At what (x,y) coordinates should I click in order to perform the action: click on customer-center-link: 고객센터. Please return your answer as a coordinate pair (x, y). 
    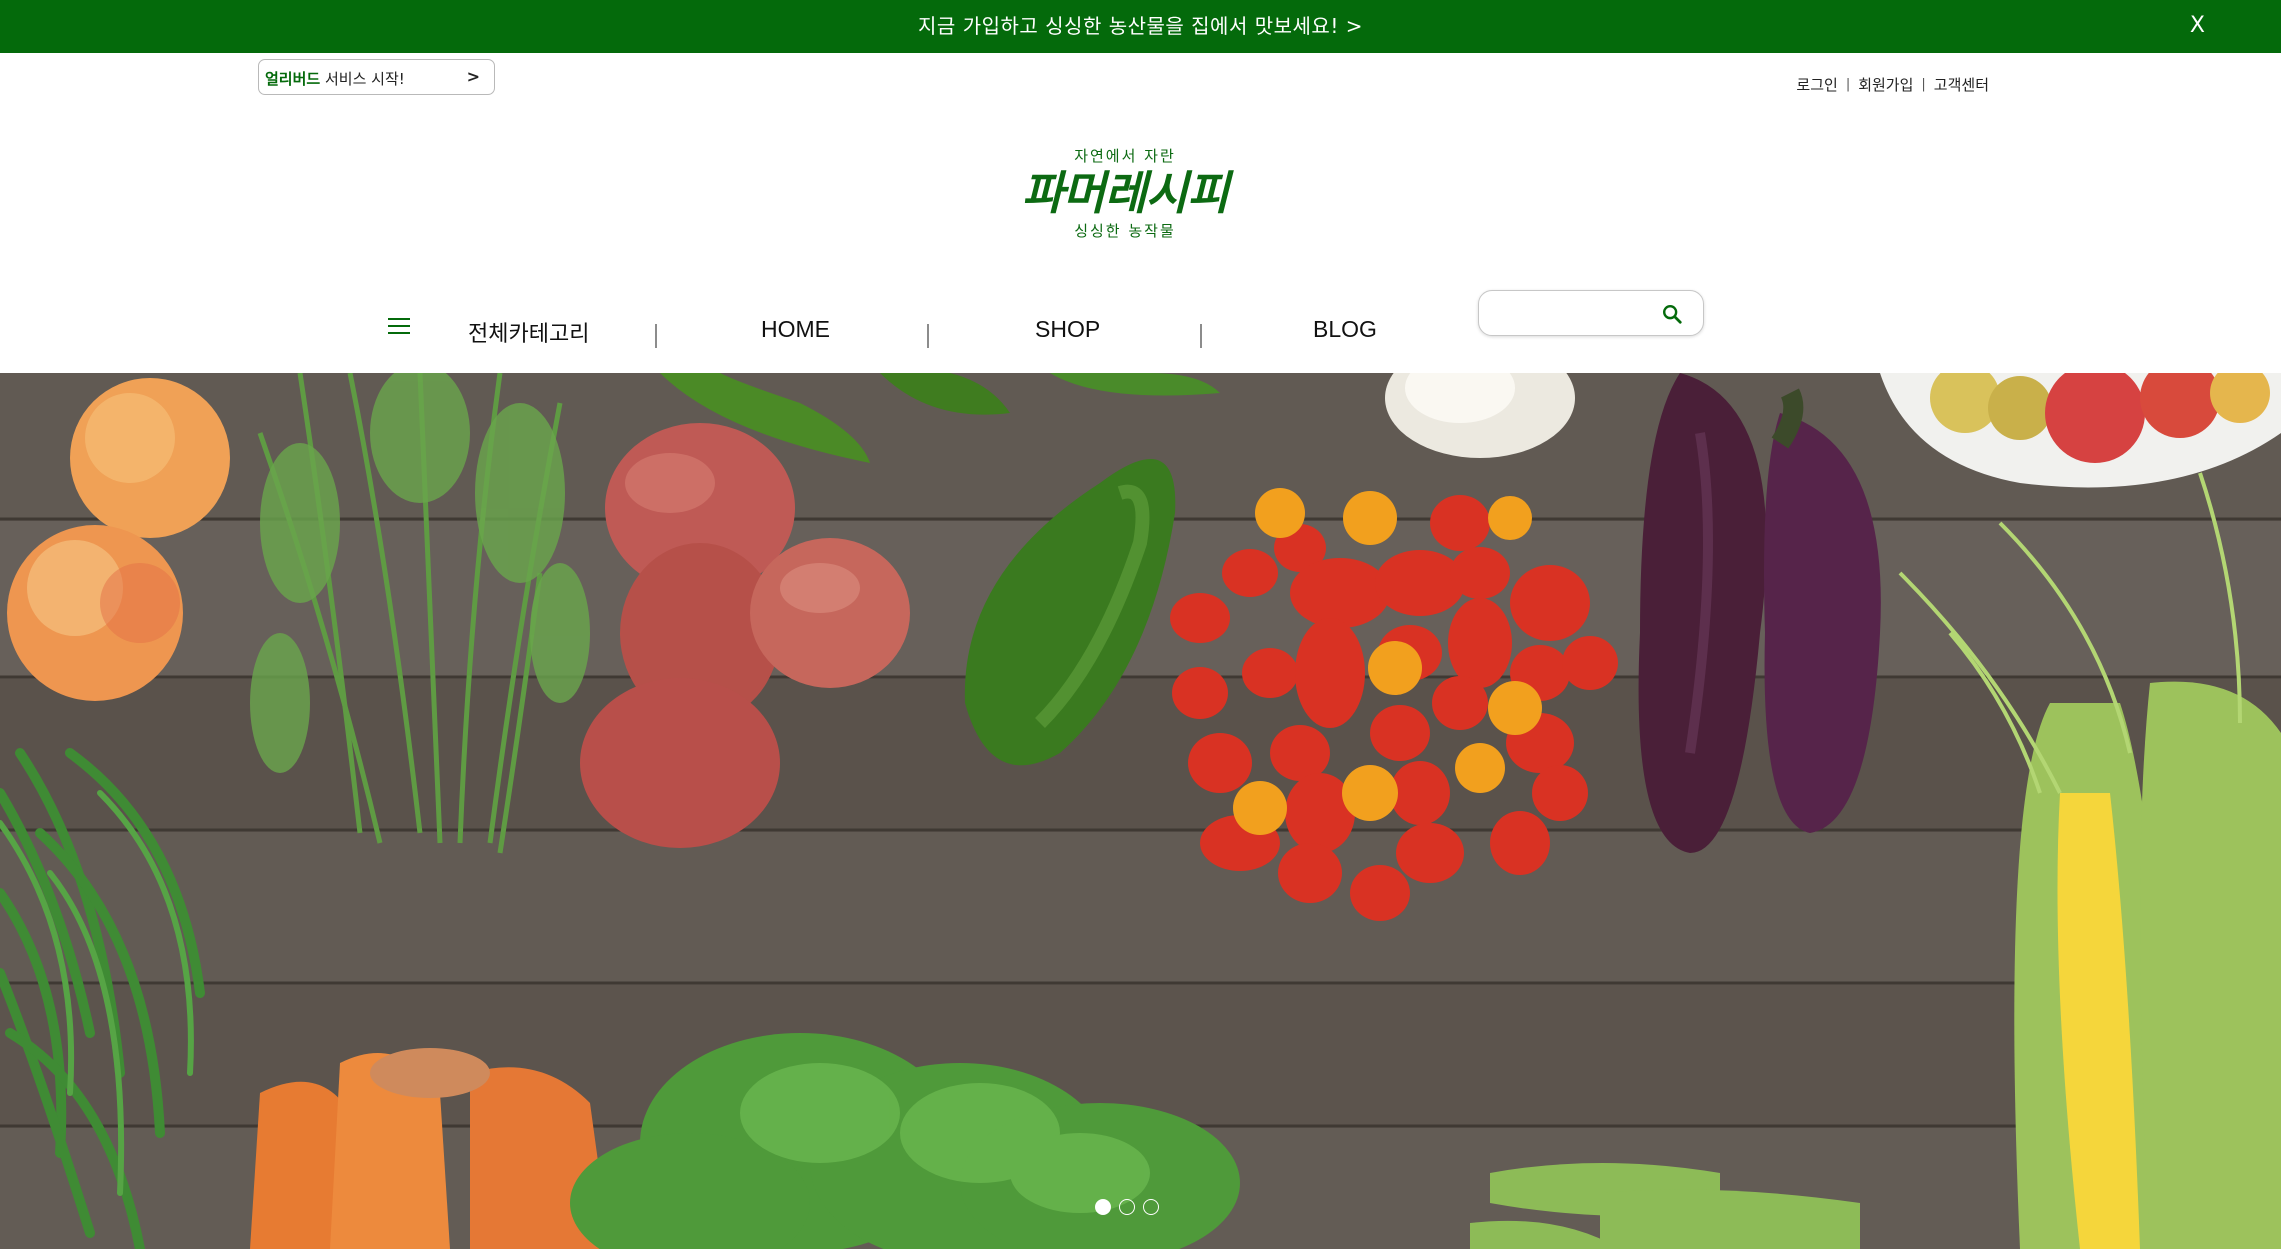
    Looking at the image, I should click on (1961, 84).